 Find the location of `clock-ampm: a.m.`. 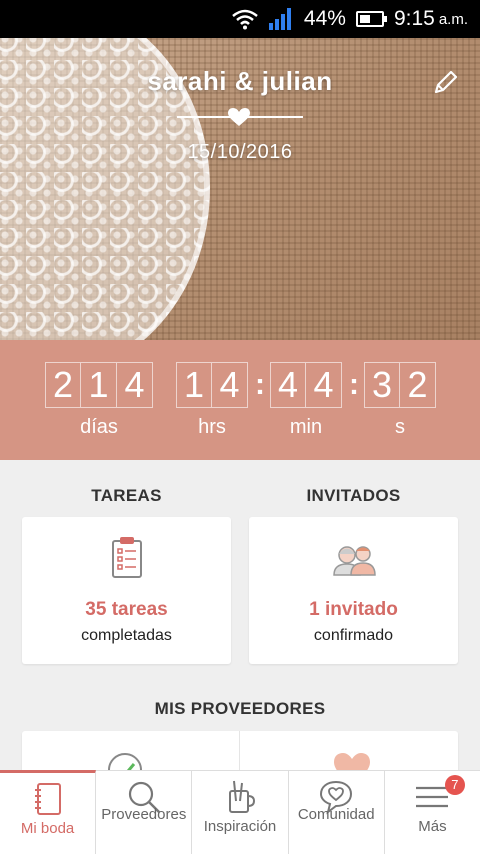

clock-ampm: a.m. is located at coordinates (453, 19).